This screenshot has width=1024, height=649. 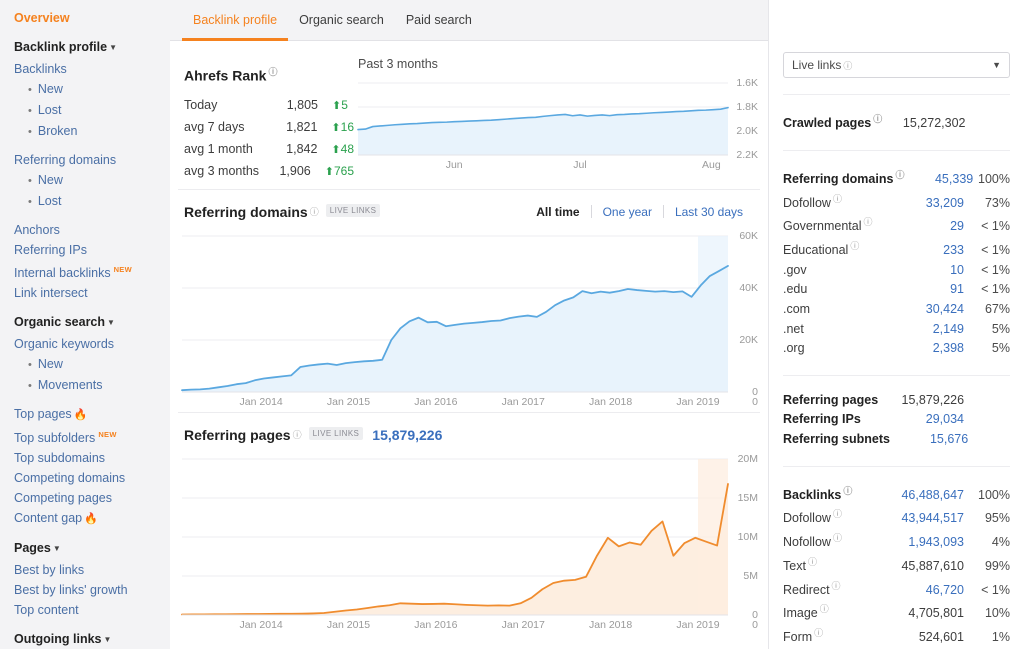 What do you see at coordinates (92, 590) in the screenshot?
I see `sidebar-item-best-by-links-growth: Best by links' growth` at bounding box center [92, 590].